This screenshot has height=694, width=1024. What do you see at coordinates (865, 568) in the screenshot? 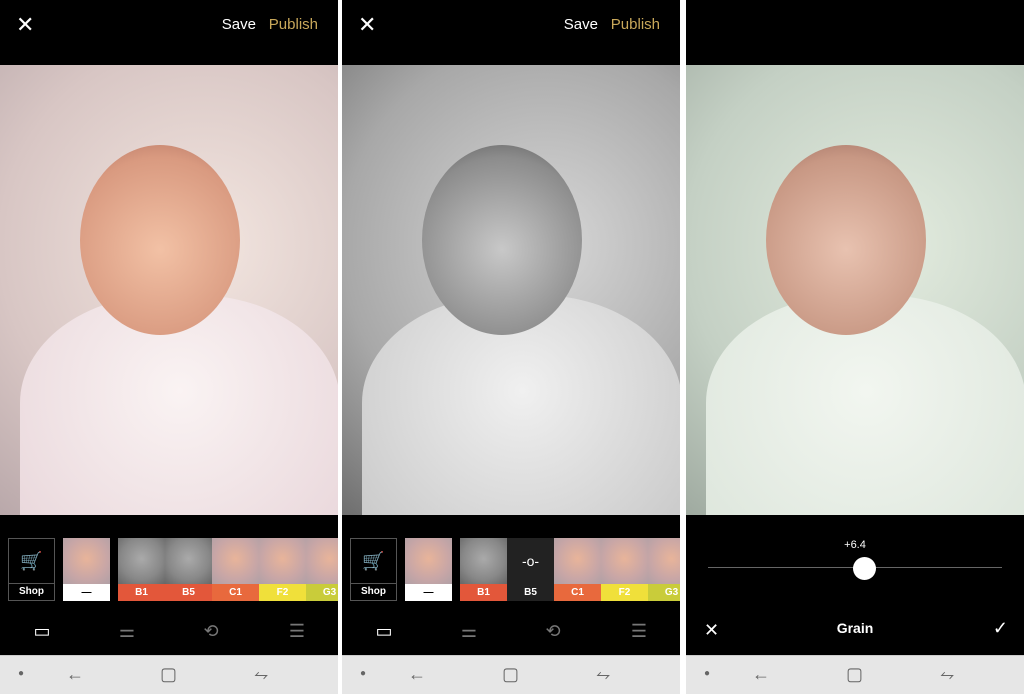
I see `grain-slider-knob` at bounding box center [865, 568].